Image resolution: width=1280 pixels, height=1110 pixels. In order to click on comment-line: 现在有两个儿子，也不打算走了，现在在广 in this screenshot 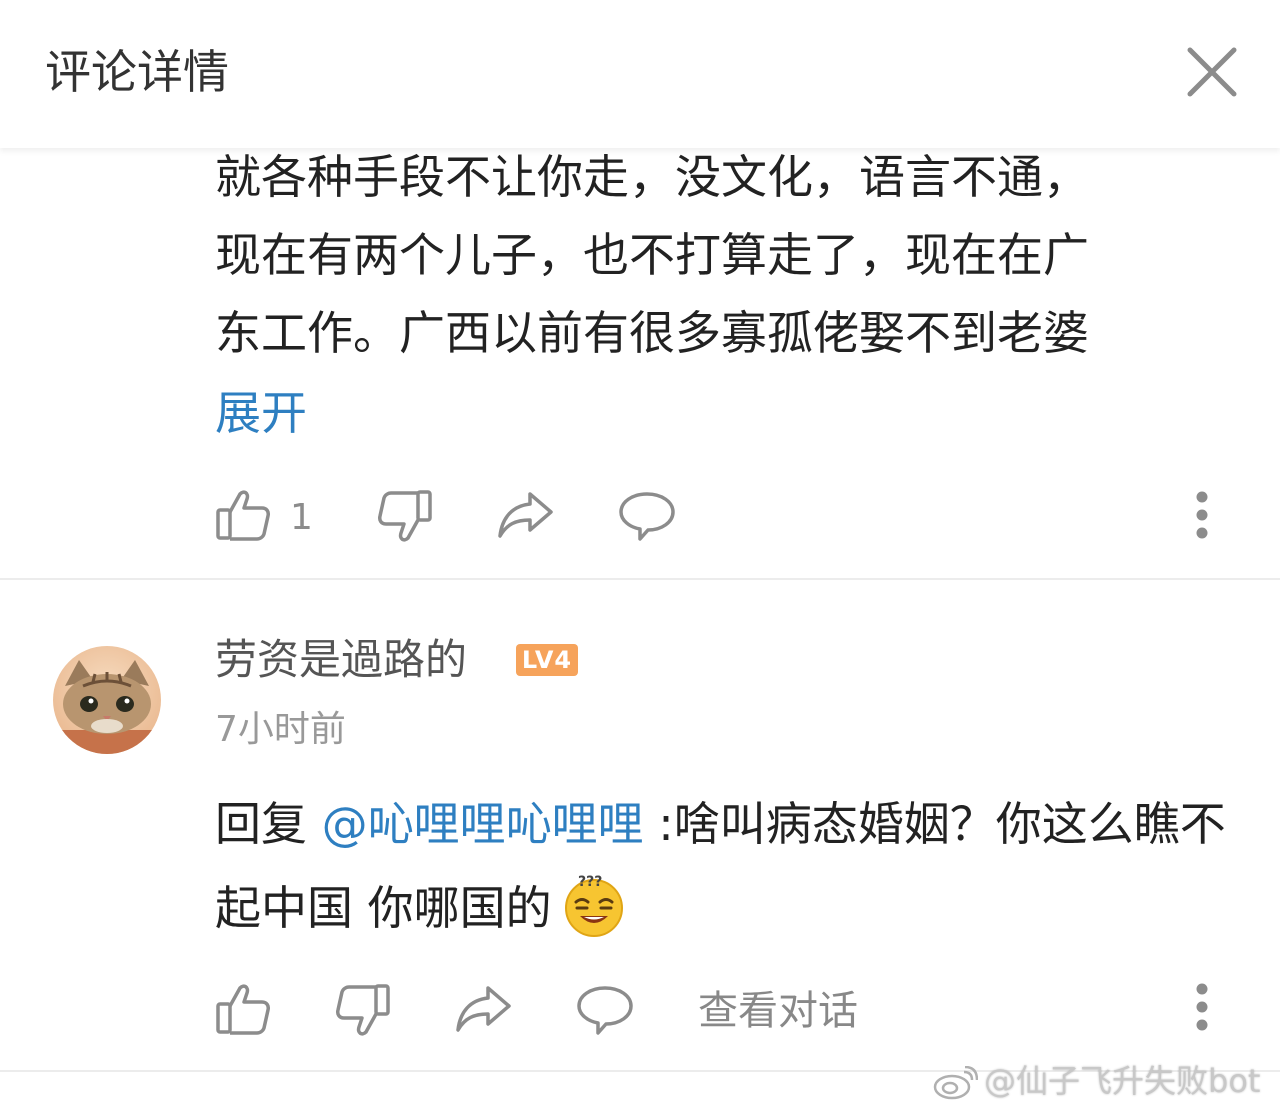, I will do `click(652, 255)`.